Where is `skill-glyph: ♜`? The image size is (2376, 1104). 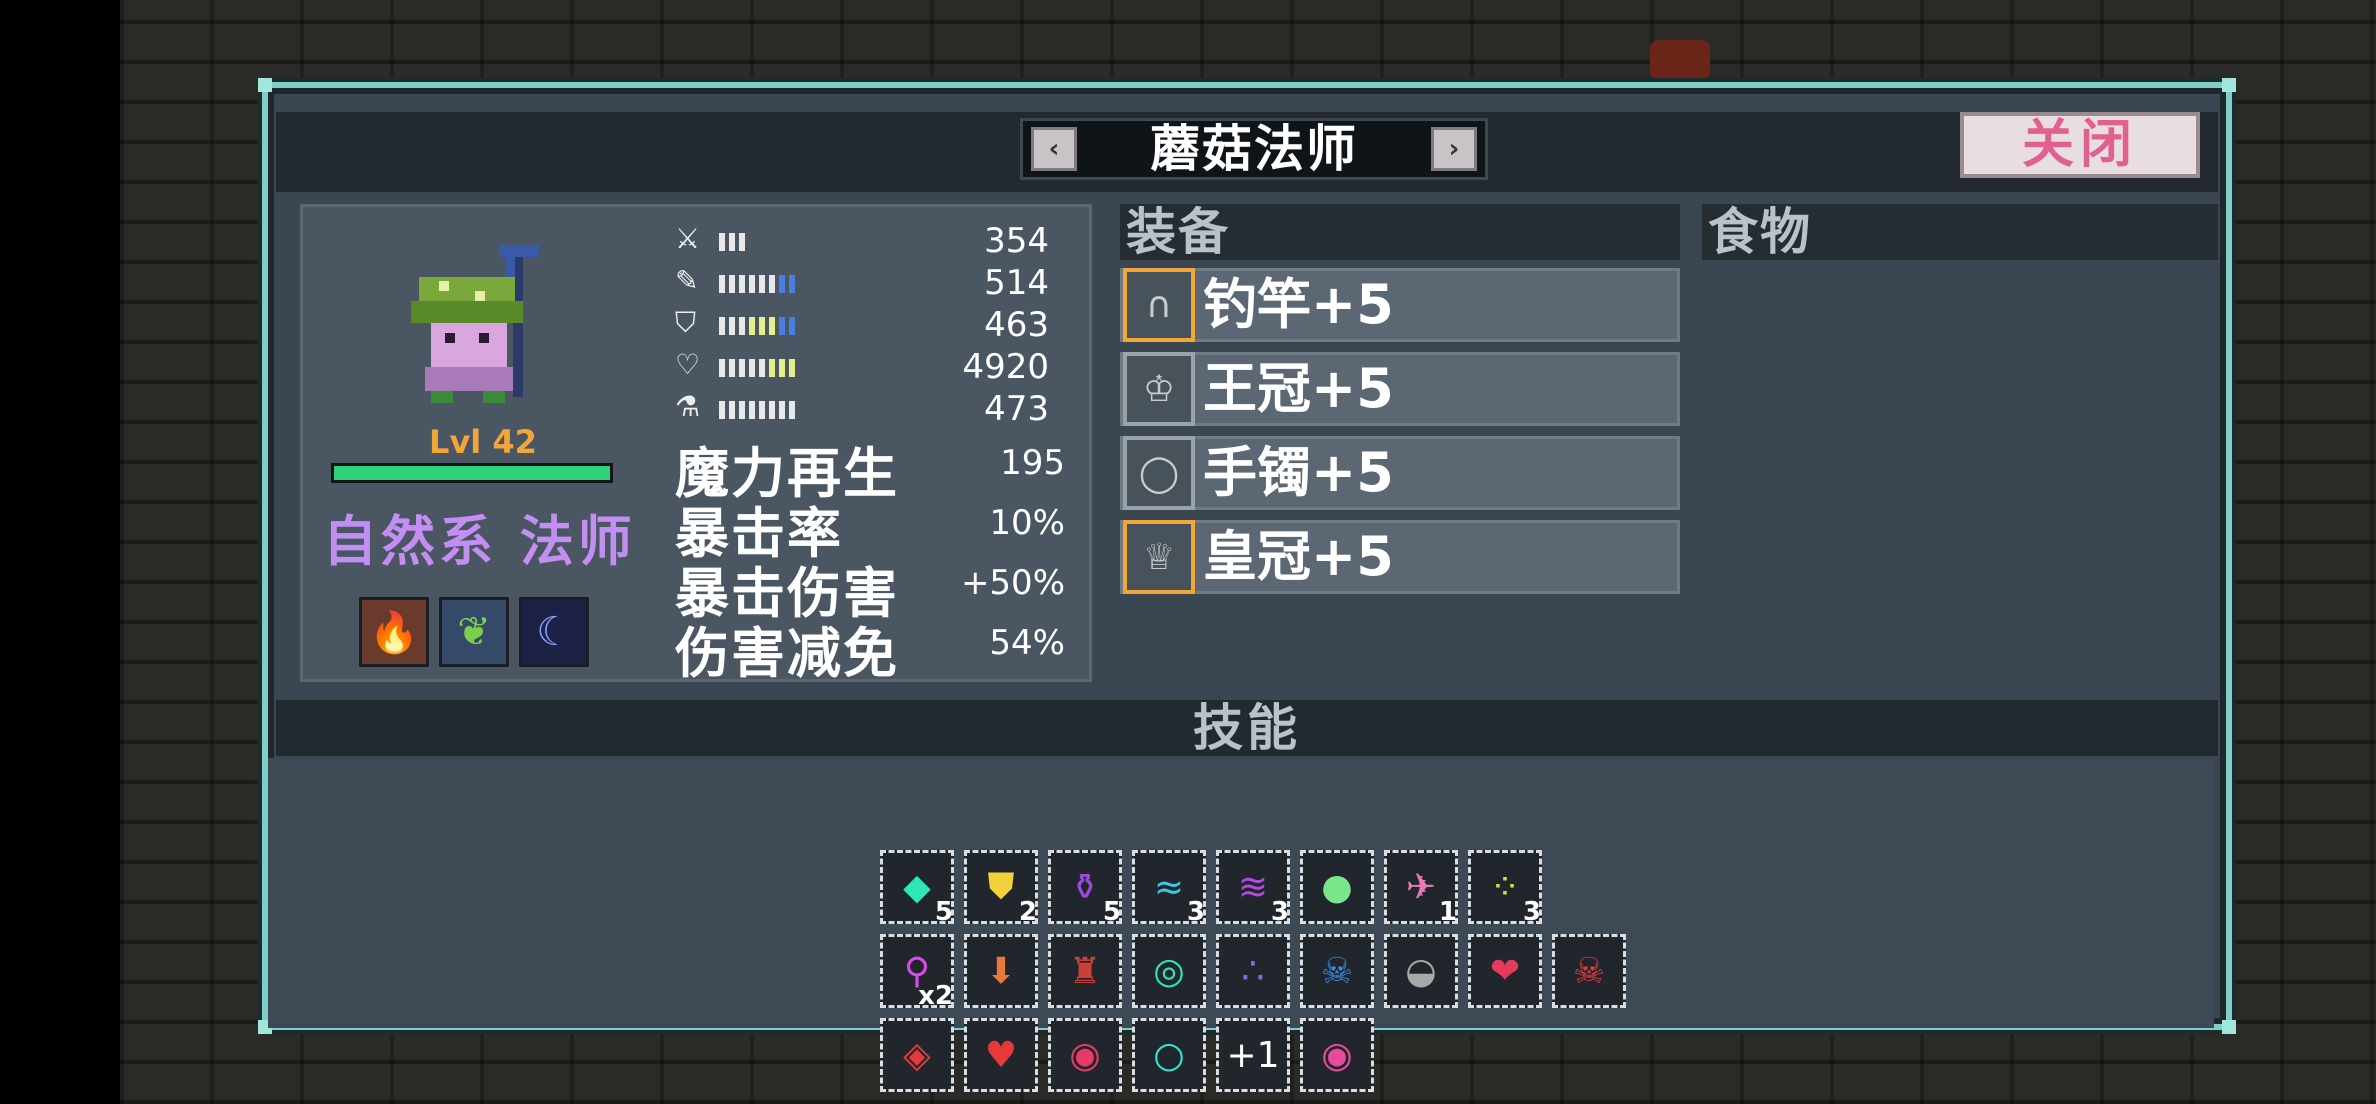 skill-glyph: ♜ is located at coordinates (1085, 971).